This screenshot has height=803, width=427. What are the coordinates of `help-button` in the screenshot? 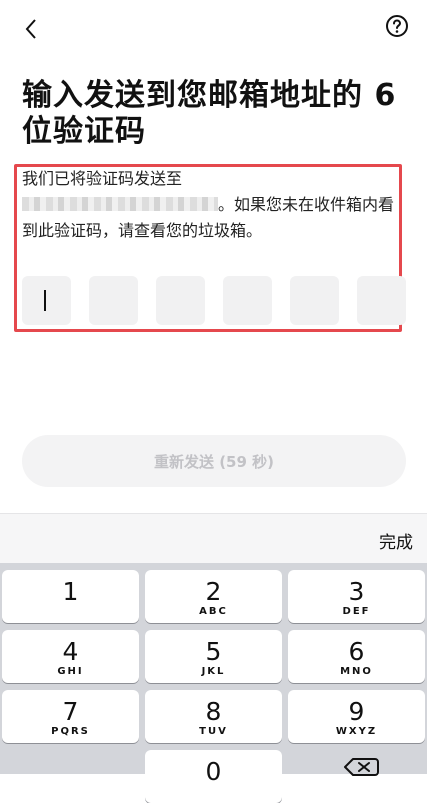 It's located at (397, 26).